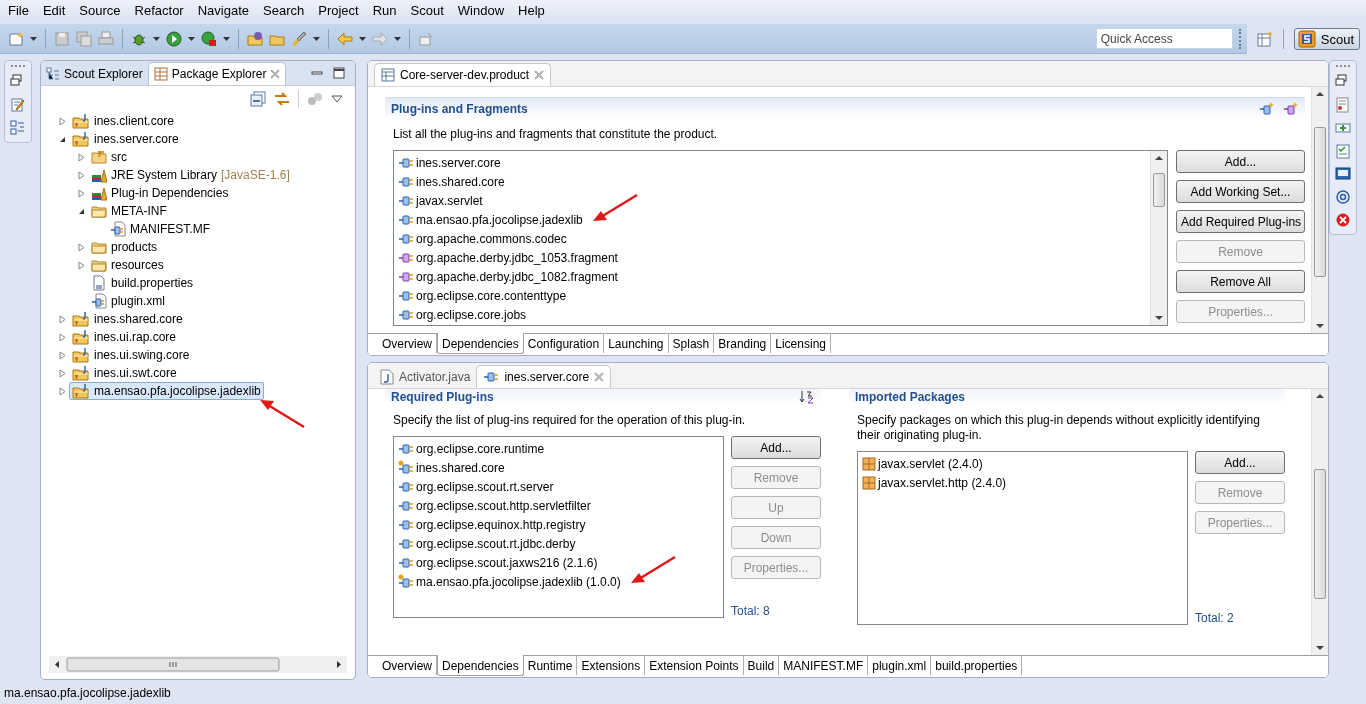 Image resolution: width=1366 pixels, height=704 pixels. I want to click on list-item: org.eclipse.equinox.http.registry, so click(492, 524).